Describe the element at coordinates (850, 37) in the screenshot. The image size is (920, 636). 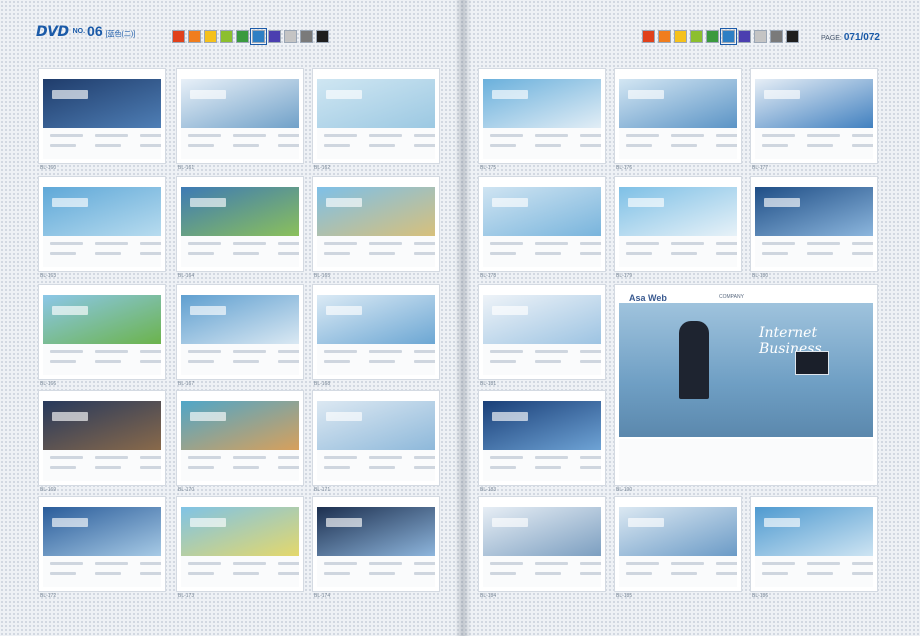
I see `page-number-label: PAGE: 071/072` at that location.